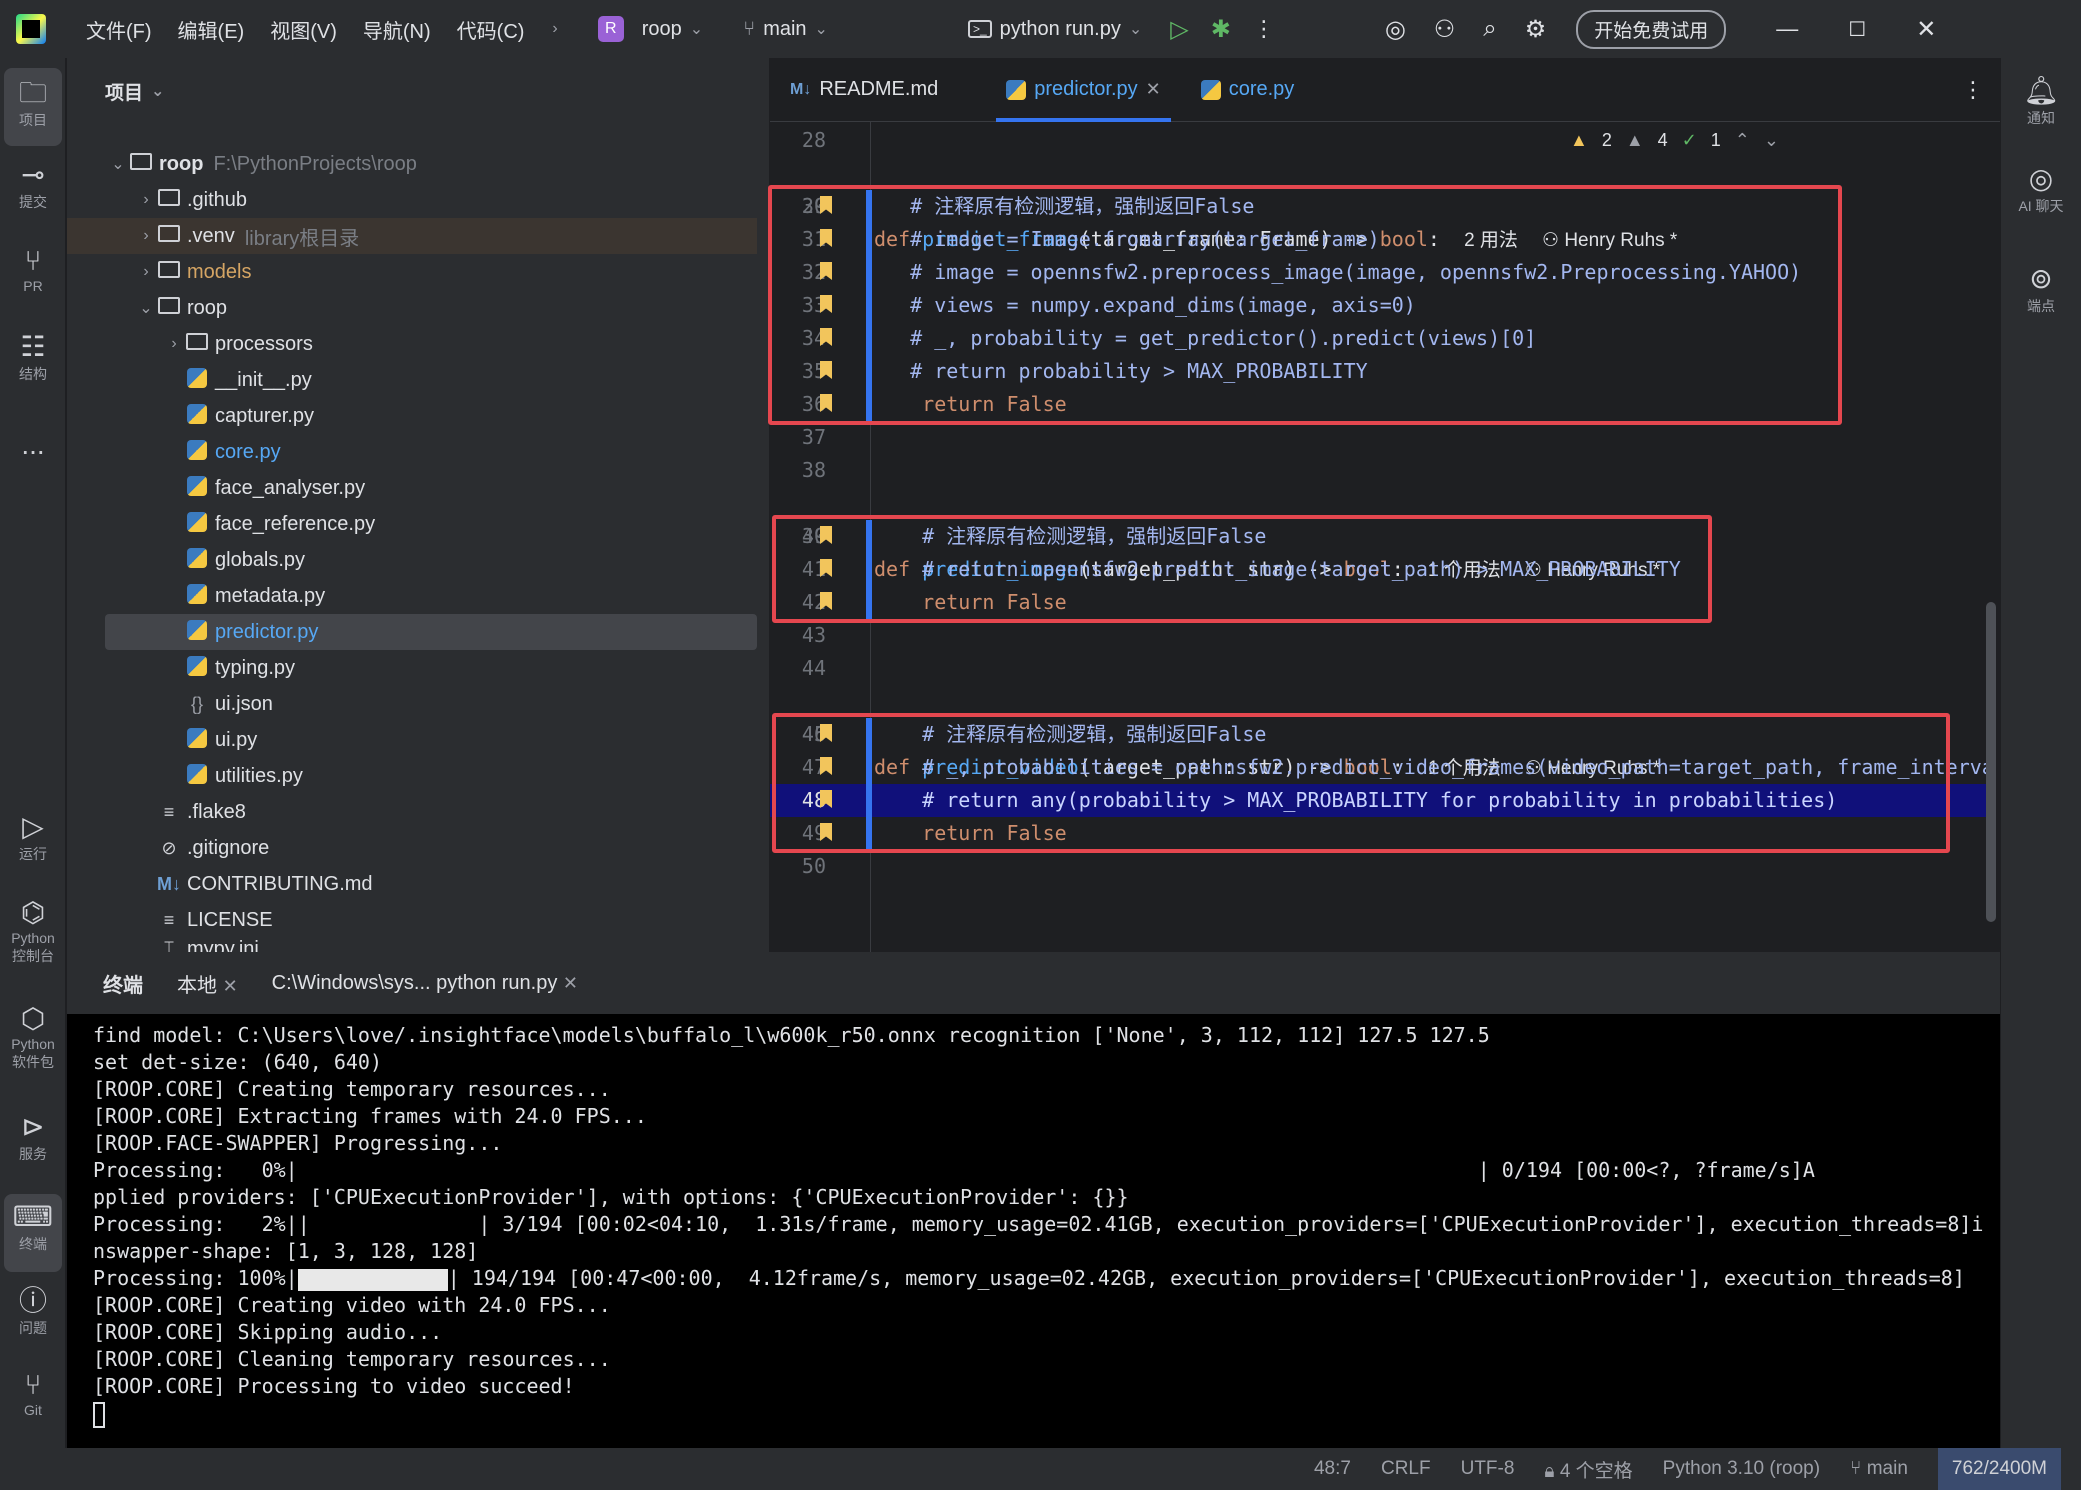 The width and height of the screenshot is (2081, 1490). What do you see at coordinates (33, 202) in the screenshot?
I see `tool-commit-label: 提交` at bounding box center [33, 202].